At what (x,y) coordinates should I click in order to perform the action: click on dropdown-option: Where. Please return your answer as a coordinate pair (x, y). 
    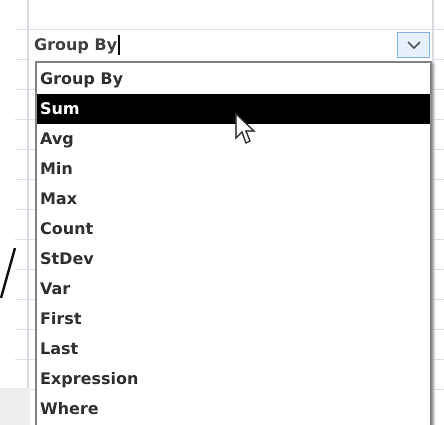
    Looking at the image, I should click on (233, 409).